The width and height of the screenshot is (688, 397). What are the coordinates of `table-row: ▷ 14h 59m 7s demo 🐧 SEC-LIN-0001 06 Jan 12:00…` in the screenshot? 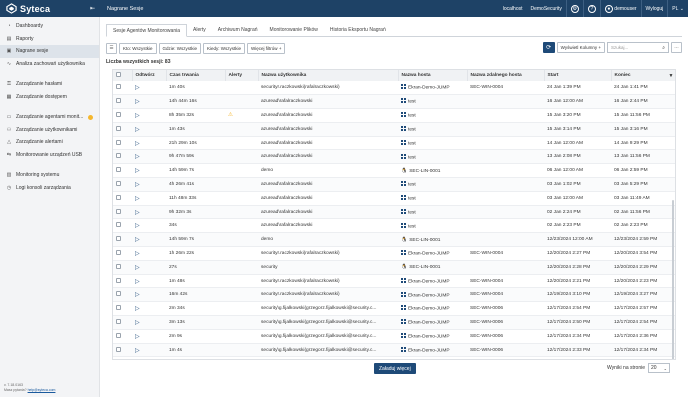 It's located at (394, 171).